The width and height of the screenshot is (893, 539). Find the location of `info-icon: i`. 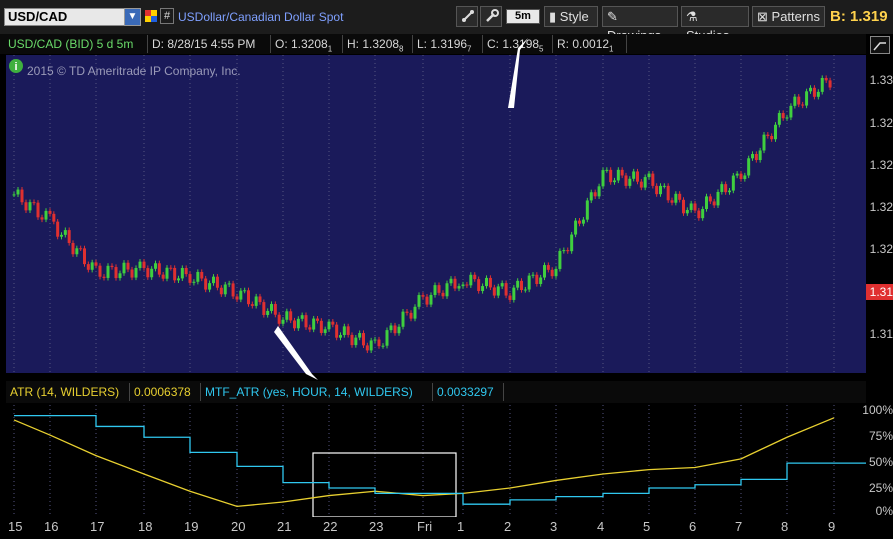

info-icon: i is located at coordinates (16, 66).